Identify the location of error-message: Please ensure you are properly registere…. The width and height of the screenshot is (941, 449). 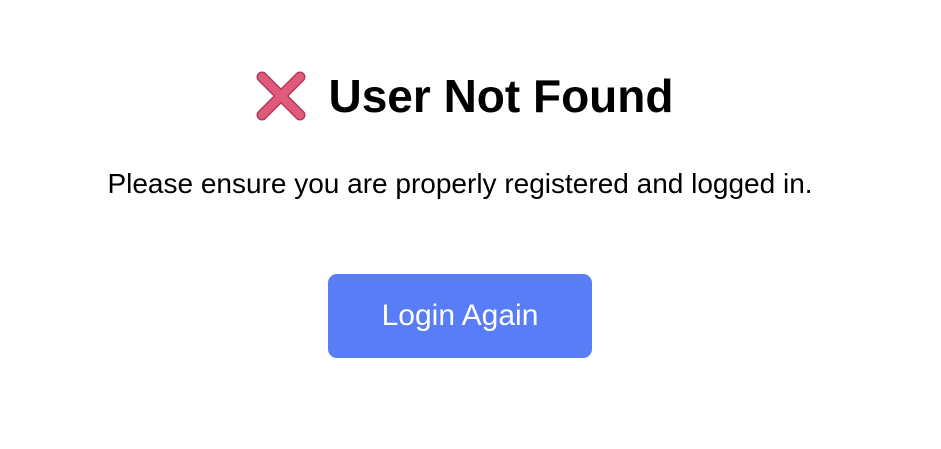
(460, 183).